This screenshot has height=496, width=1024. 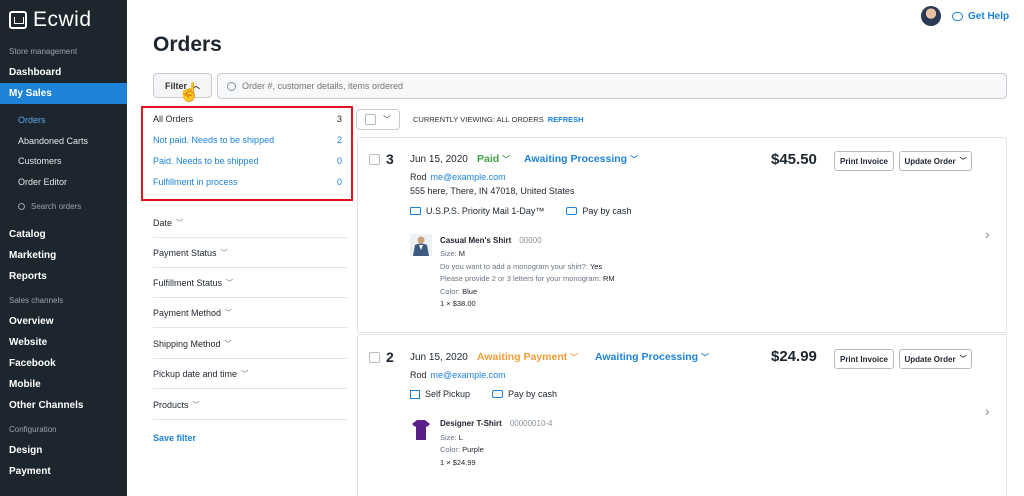 What do you see at coordinates (448, 253) in the screenshot?
I see `option-label: Size:` at bounding box center [448, 253].